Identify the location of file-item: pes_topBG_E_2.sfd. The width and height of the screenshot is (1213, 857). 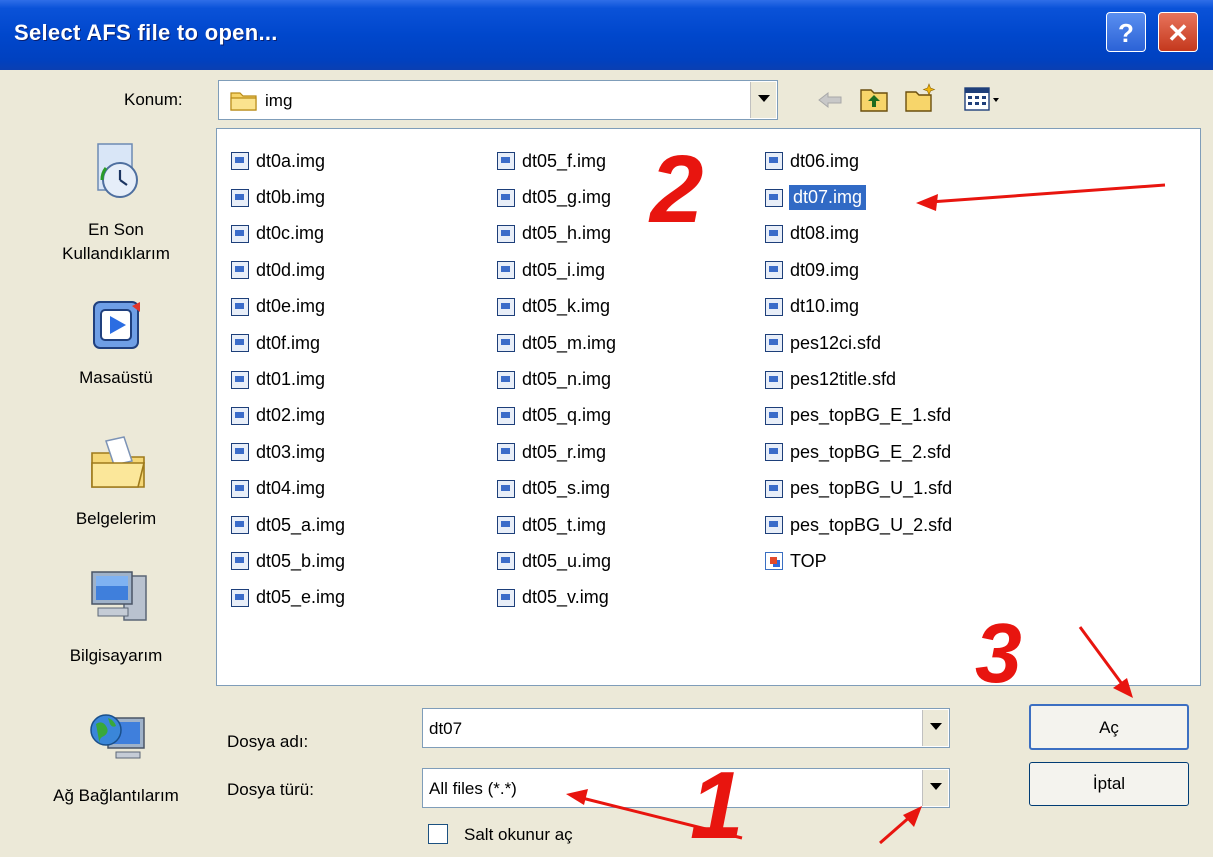
(859, 452).